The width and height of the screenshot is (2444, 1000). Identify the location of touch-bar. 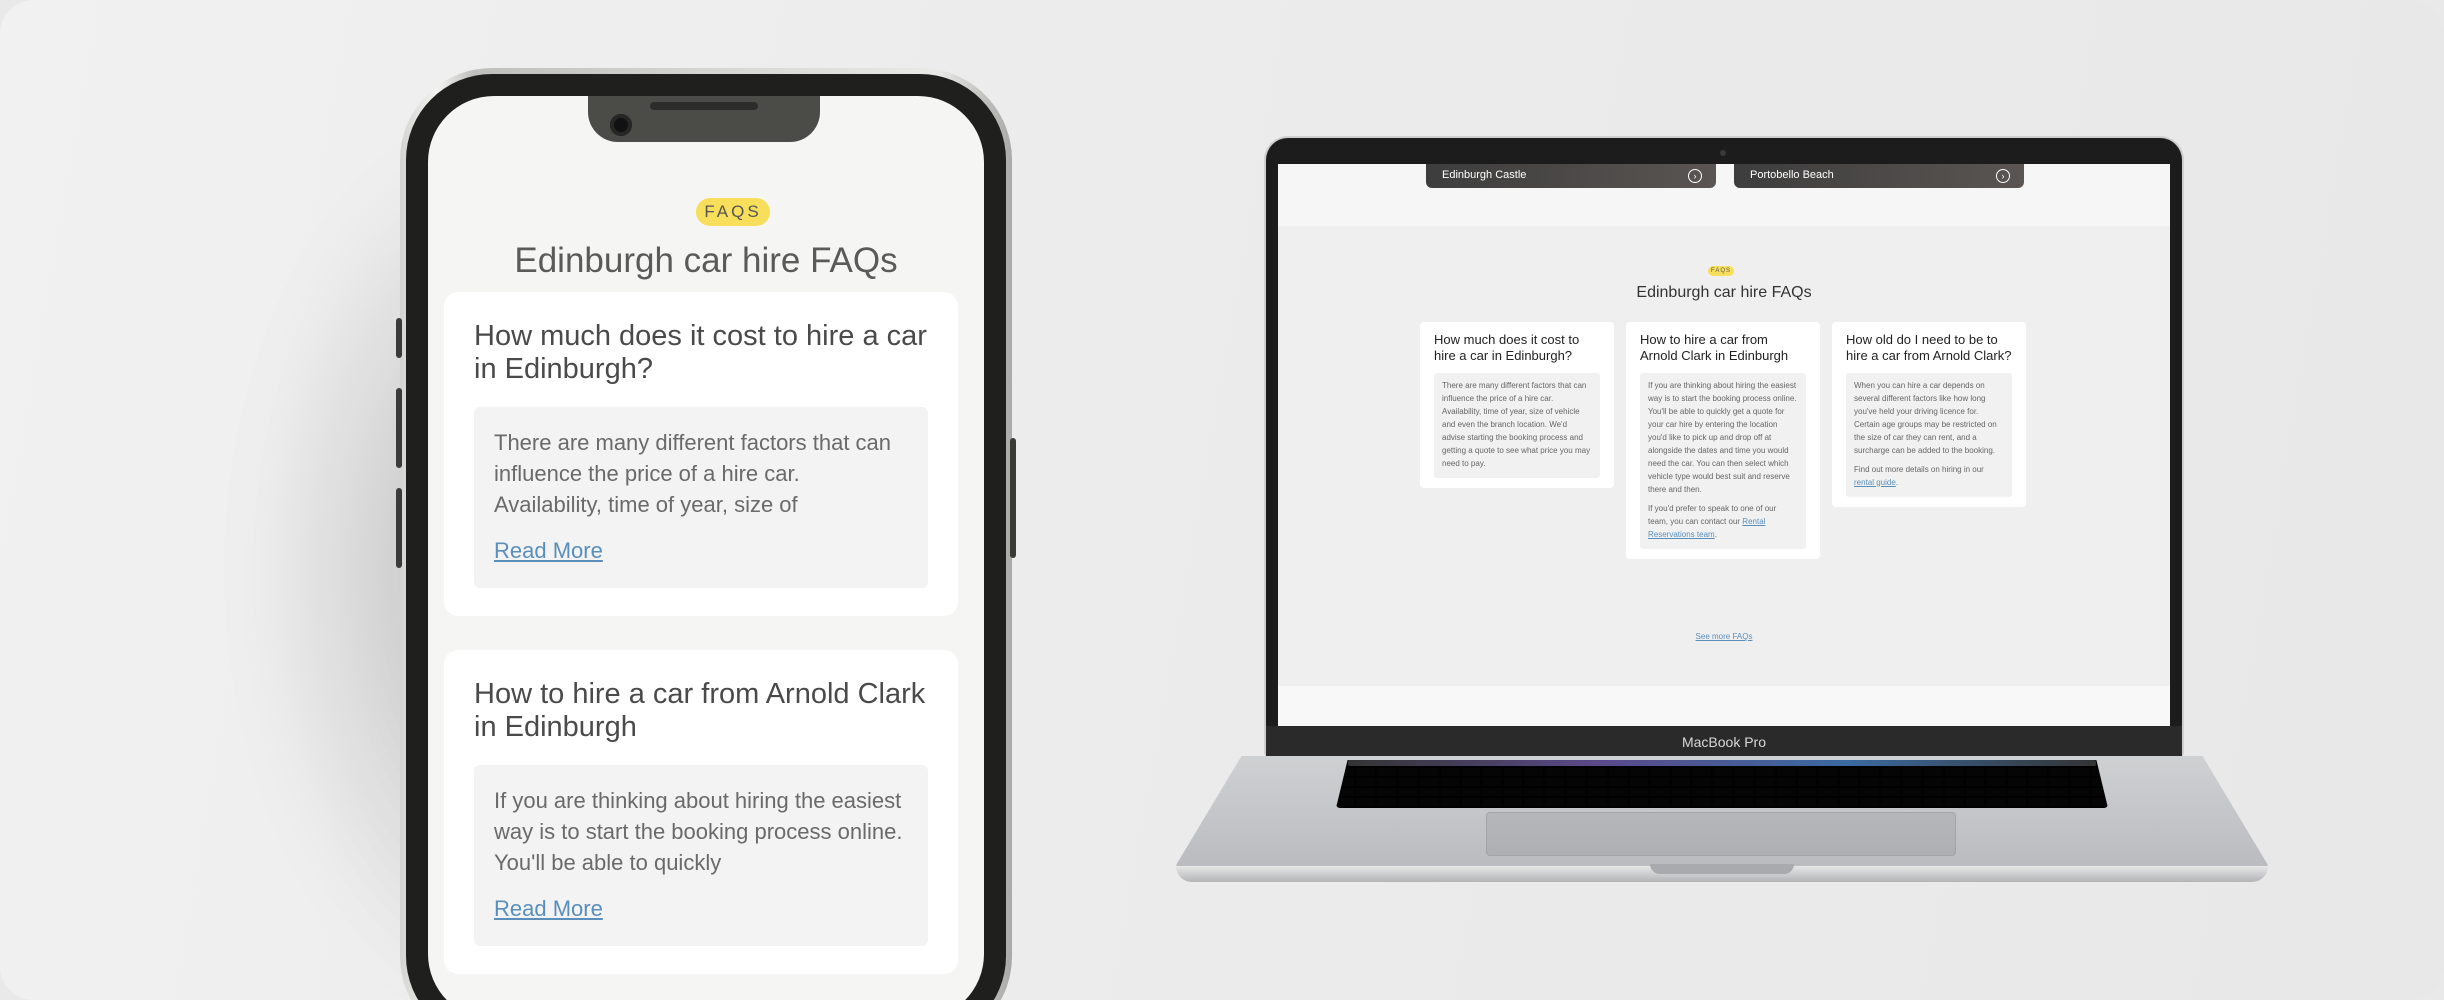
(1722, 763).